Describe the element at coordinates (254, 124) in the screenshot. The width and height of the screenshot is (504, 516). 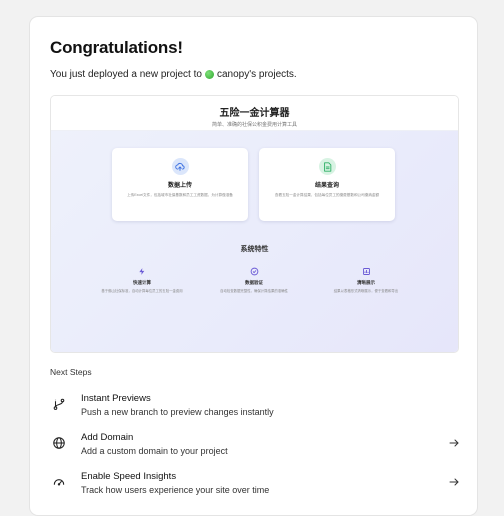
I see `preview-subtitle: 简单、准确的社保公积金费用计算工具` at that location.